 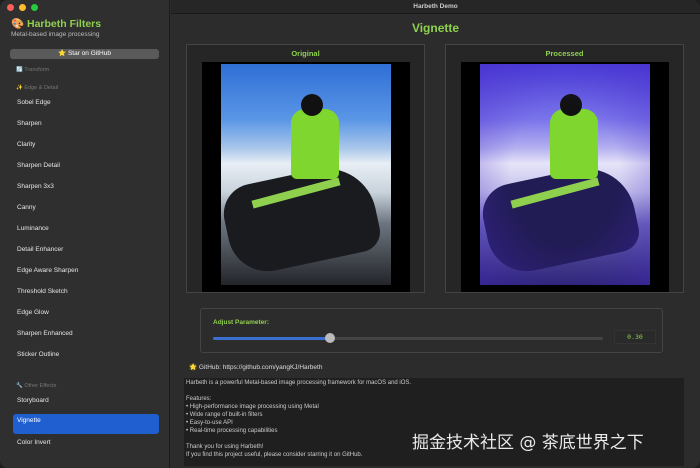 What do you see at coordinates (45, 333) in the screenshot?
I see `sidebar-item-sharpen-enhanced: Sharpen Enhanced` at bounding box center [45, 333].